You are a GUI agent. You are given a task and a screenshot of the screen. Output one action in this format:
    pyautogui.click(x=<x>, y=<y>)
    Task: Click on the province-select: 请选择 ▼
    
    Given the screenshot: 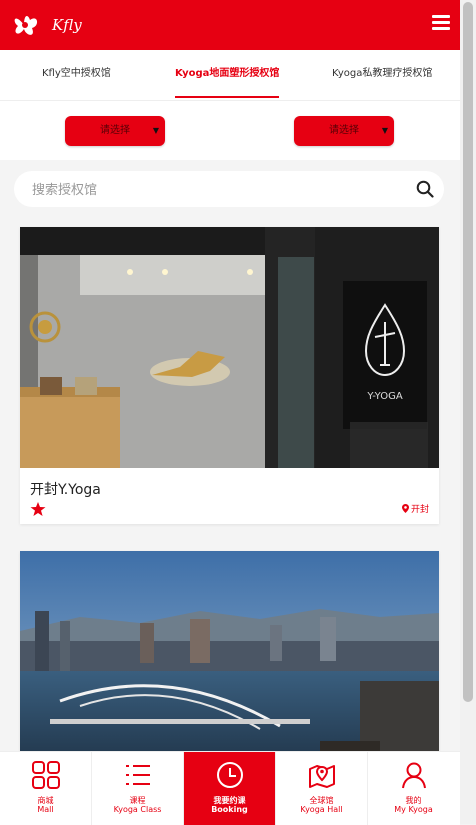 What is the action you would take?
    pyautogui.click(x=115, y=131)
    